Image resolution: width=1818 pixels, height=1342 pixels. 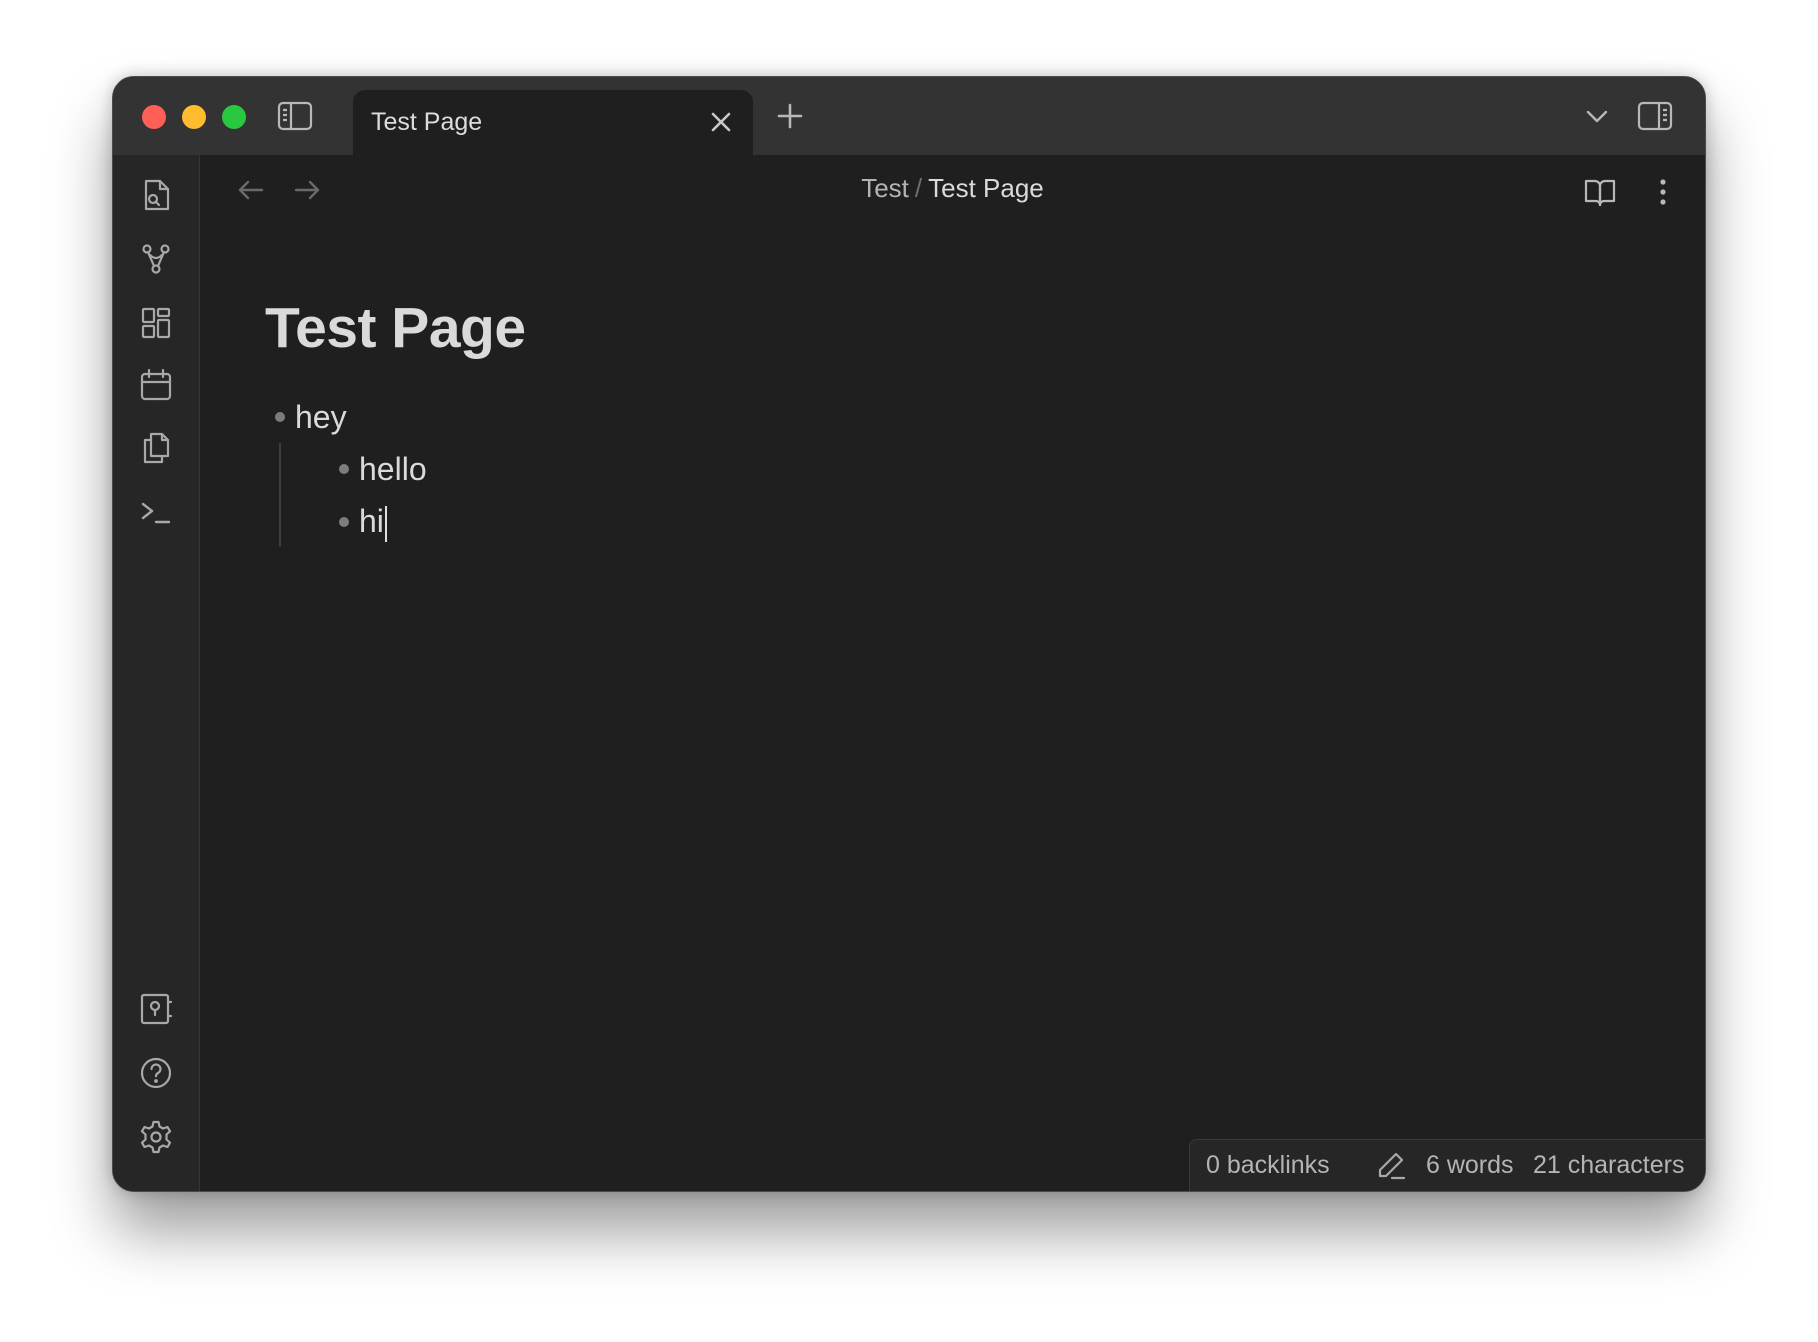 What do you see at coordinates (156, 385) in the screenshot?
I see `daily-note-icon` at bounding box center [156, 385].